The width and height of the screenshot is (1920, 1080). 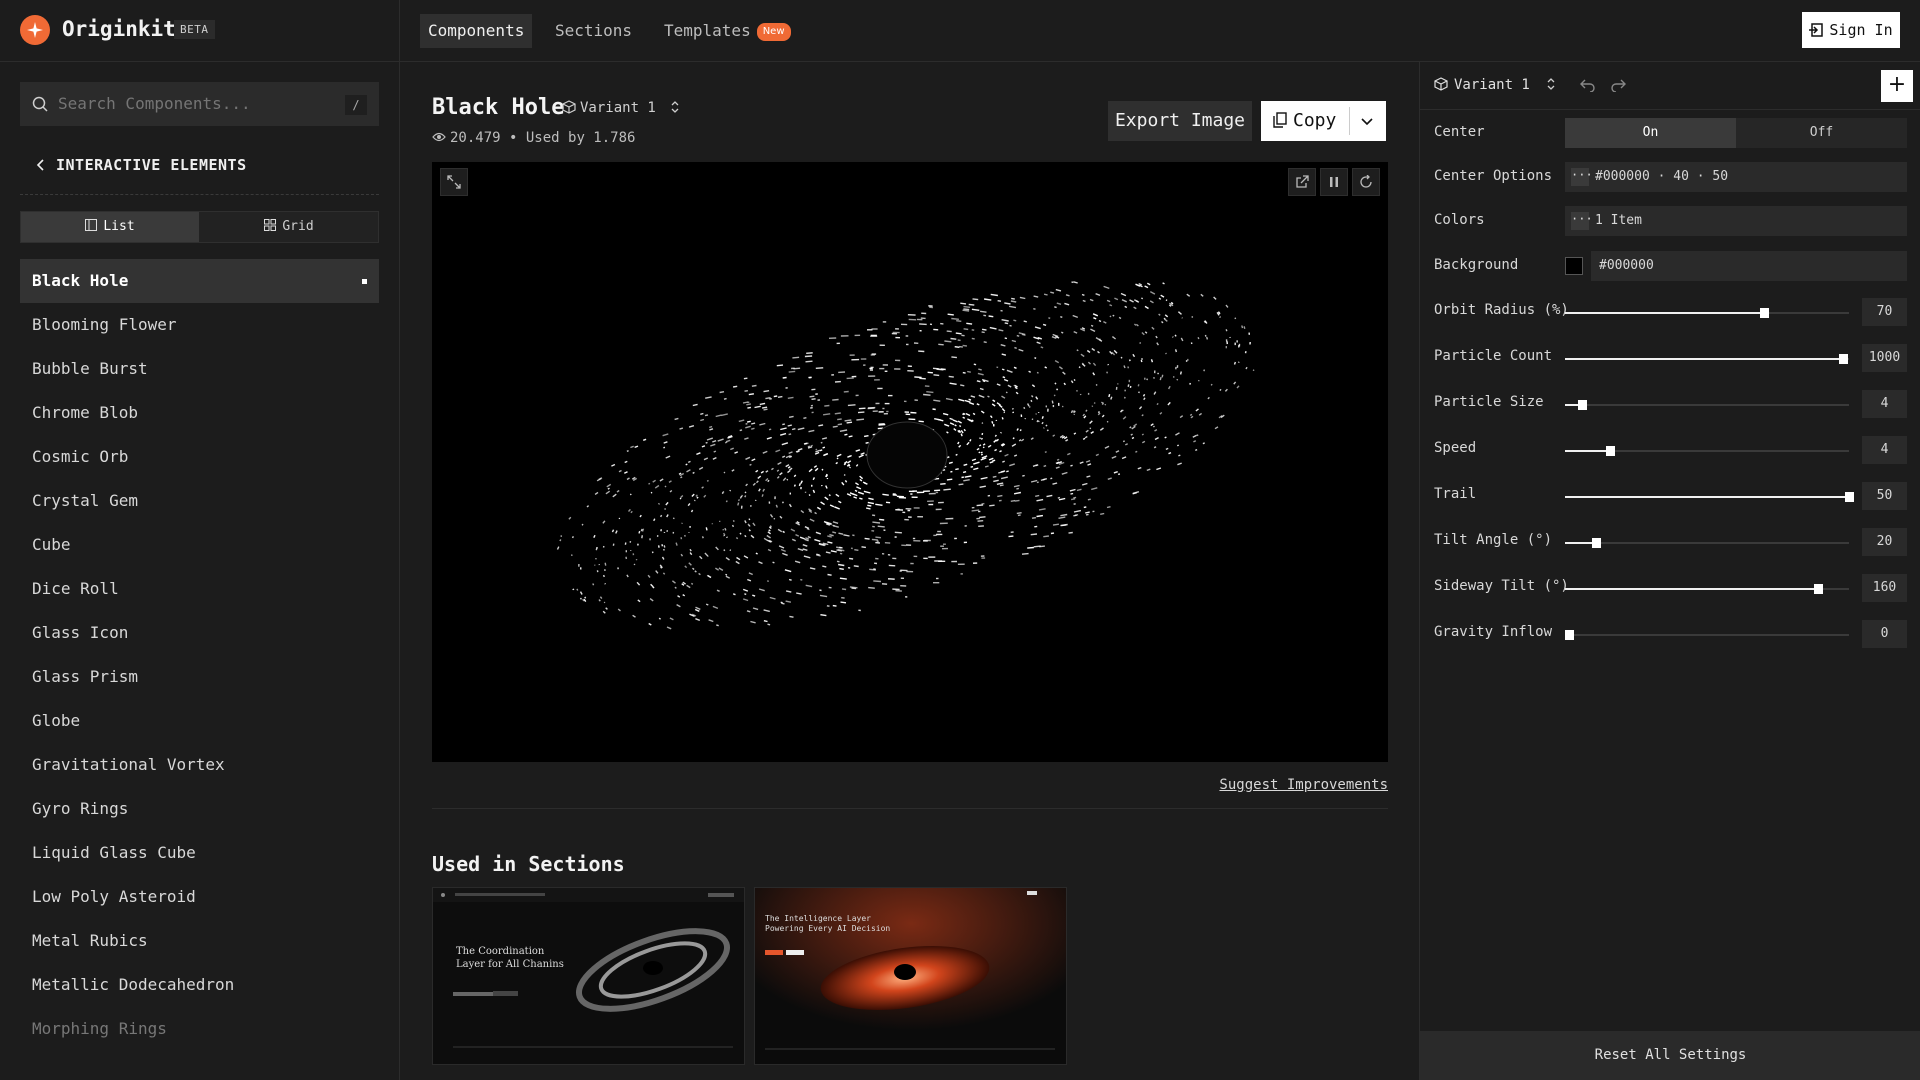 What do you see at coordinates (41, 165) in the screenshot?
I see `chevron-left-icon` at bounding box center [41, 165].